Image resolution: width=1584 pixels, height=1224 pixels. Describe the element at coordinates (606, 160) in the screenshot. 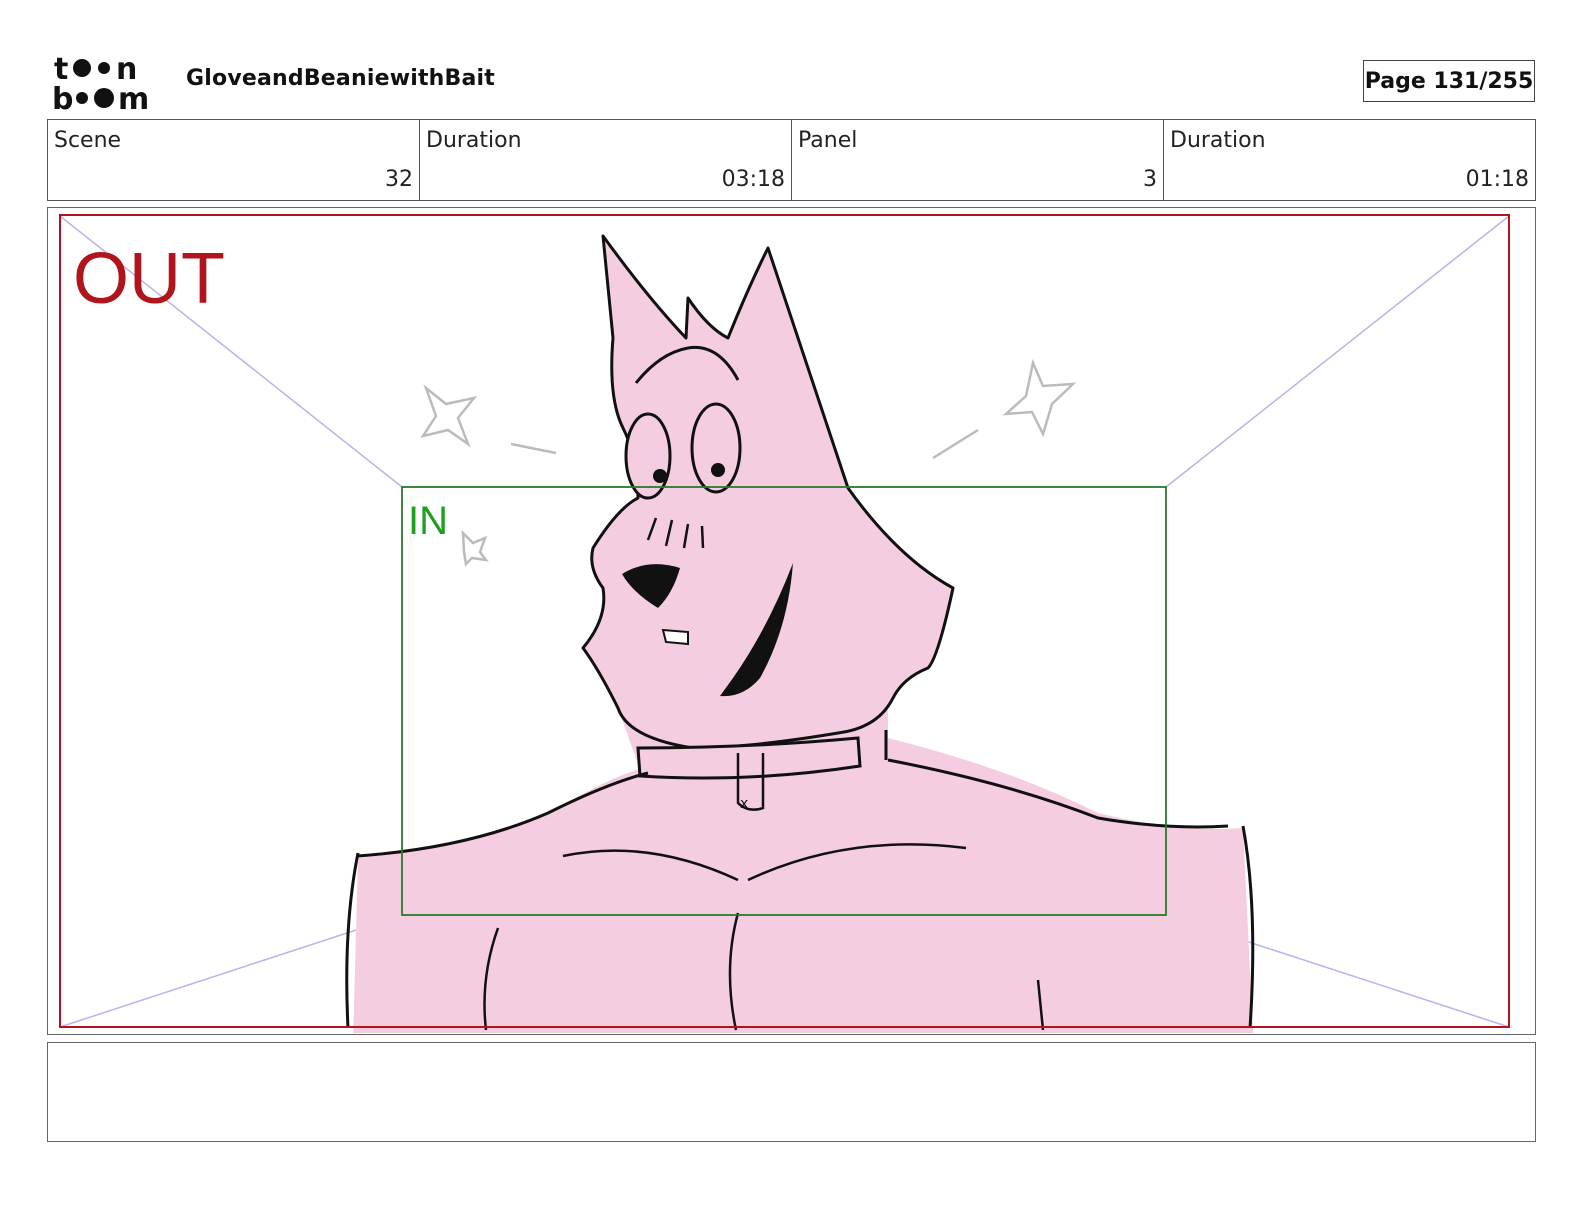

I see `scene-duration-cell: Duration 03:18` at that location.